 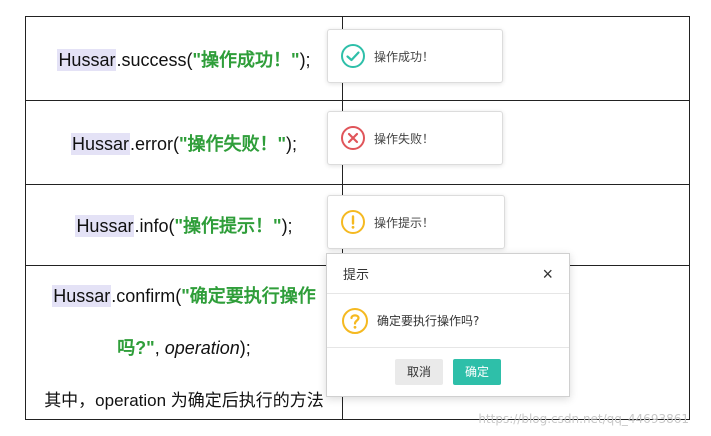 What do you see at coordinates (428, 321) in the screenshot?
I see `dialog-message: 确定要执行操作吗?` at bounding box center [428, 321].